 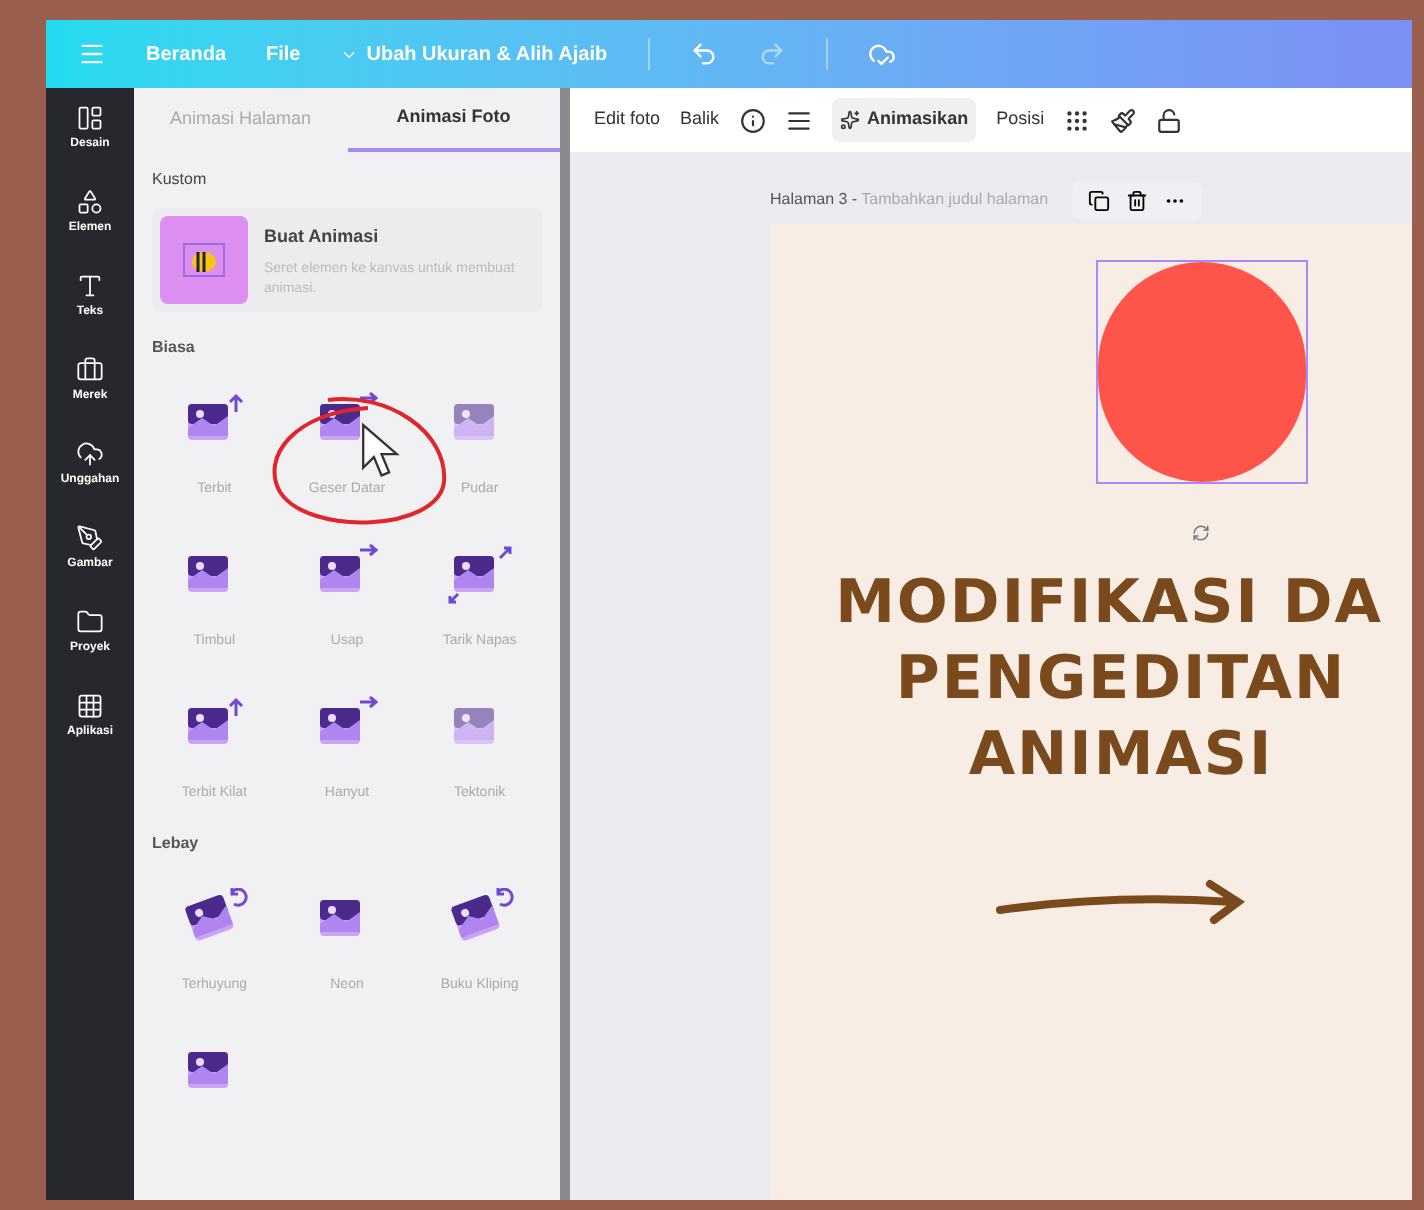 What do you see at coordinates (283, 54) in the screenshot?
I see `topbar-menu-item: File` at bounding box center [283, 54].